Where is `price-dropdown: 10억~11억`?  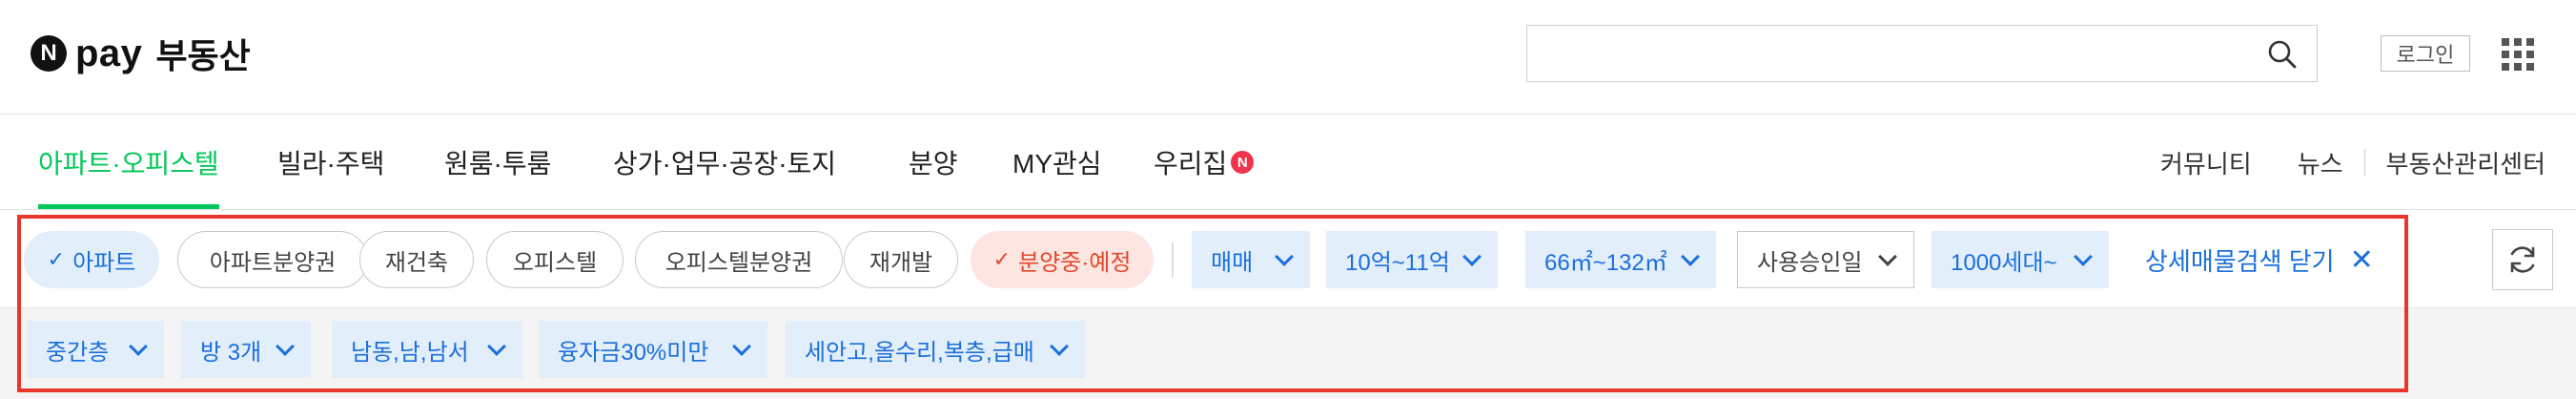 price-dropdown: 10억~11억 is located at coordinates (1412, 260).